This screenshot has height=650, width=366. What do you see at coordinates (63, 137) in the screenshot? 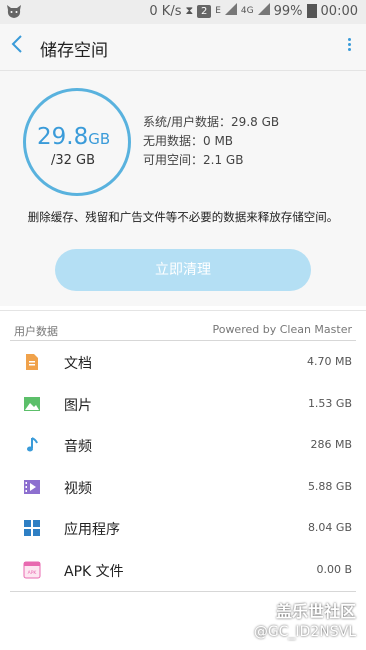
I see `used-value: 29.8` at bounding box center [63, 137].